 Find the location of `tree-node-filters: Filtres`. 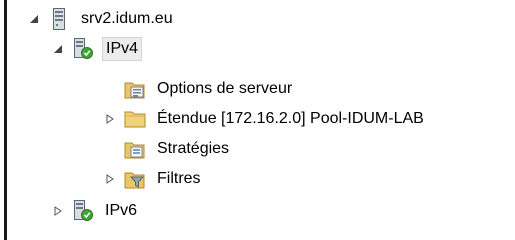

tree-node-filters: Filtres is located at coordinates (154, 179).